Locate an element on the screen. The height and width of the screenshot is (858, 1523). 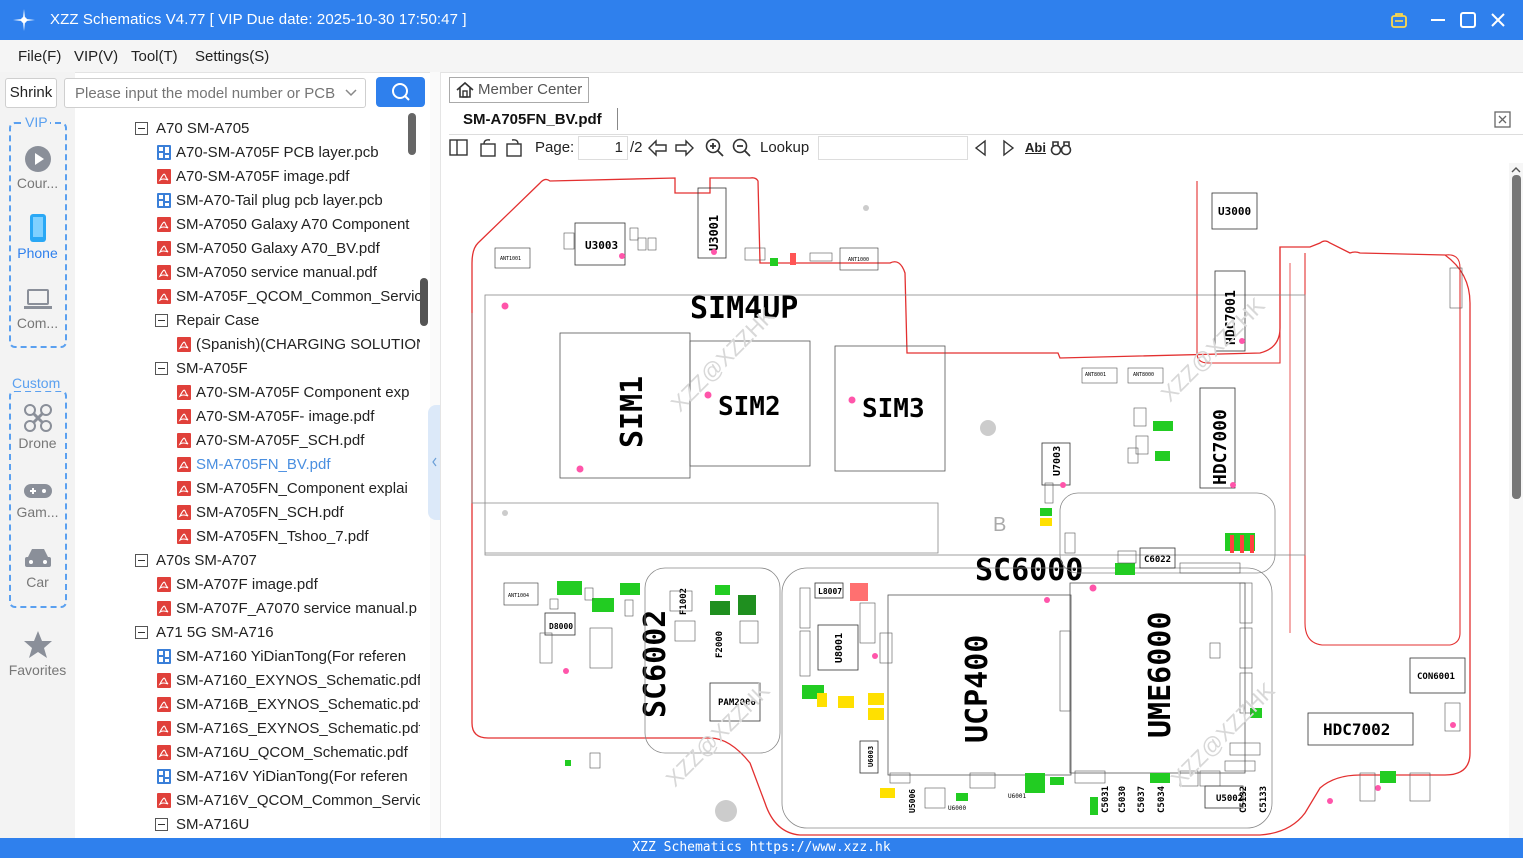
menu-tool: Tool(T) is located at coordinates (154, 56).